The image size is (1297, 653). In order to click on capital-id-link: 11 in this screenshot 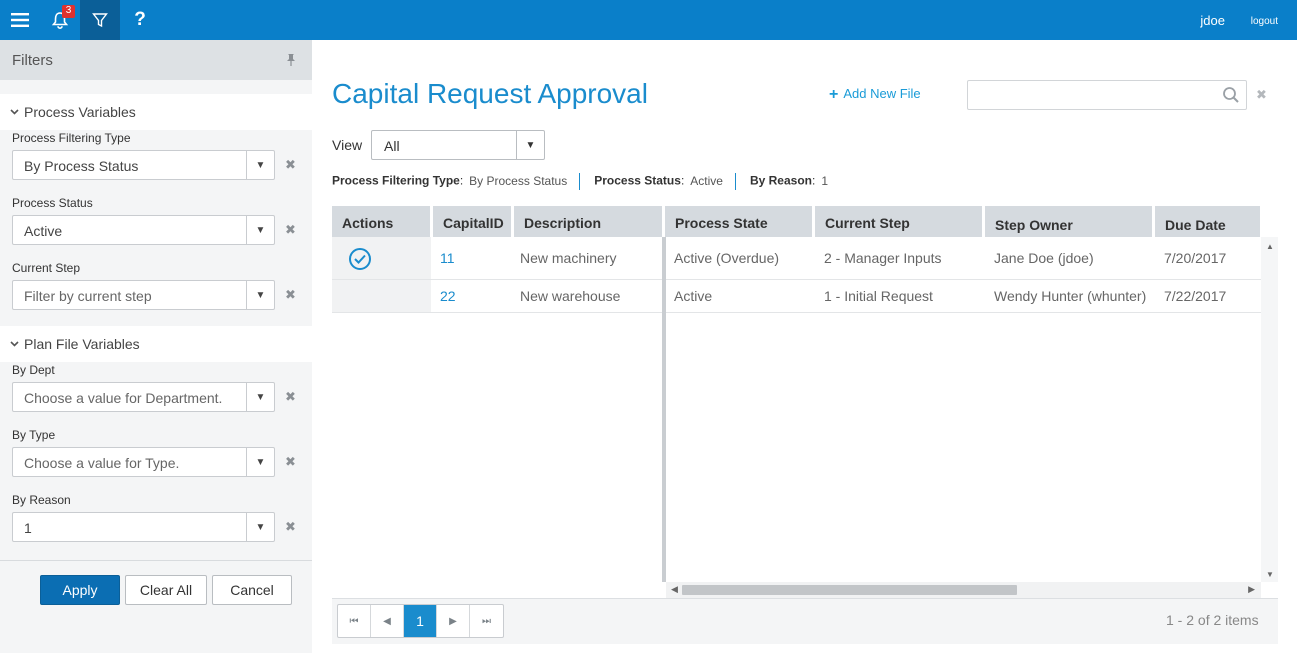, I will do `click(447, 258)`.